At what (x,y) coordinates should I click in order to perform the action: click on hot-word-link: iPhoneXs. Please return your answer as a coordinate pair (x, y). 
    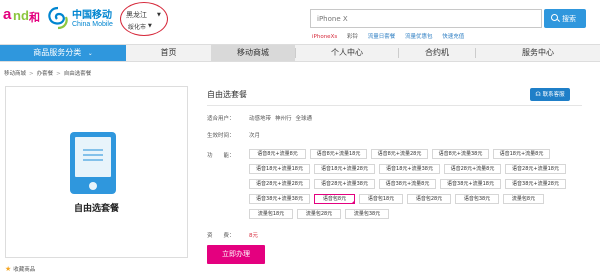
    Looking at the image, I should click on (324, 37).